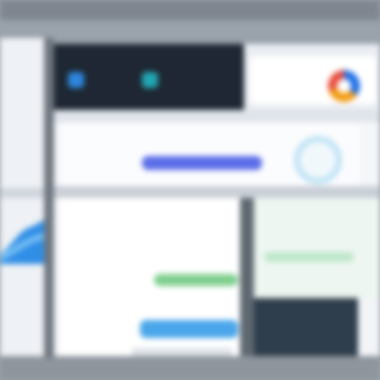 This screenshot has height=380, width=380. I want to click on header-strip, so click(217, 116).